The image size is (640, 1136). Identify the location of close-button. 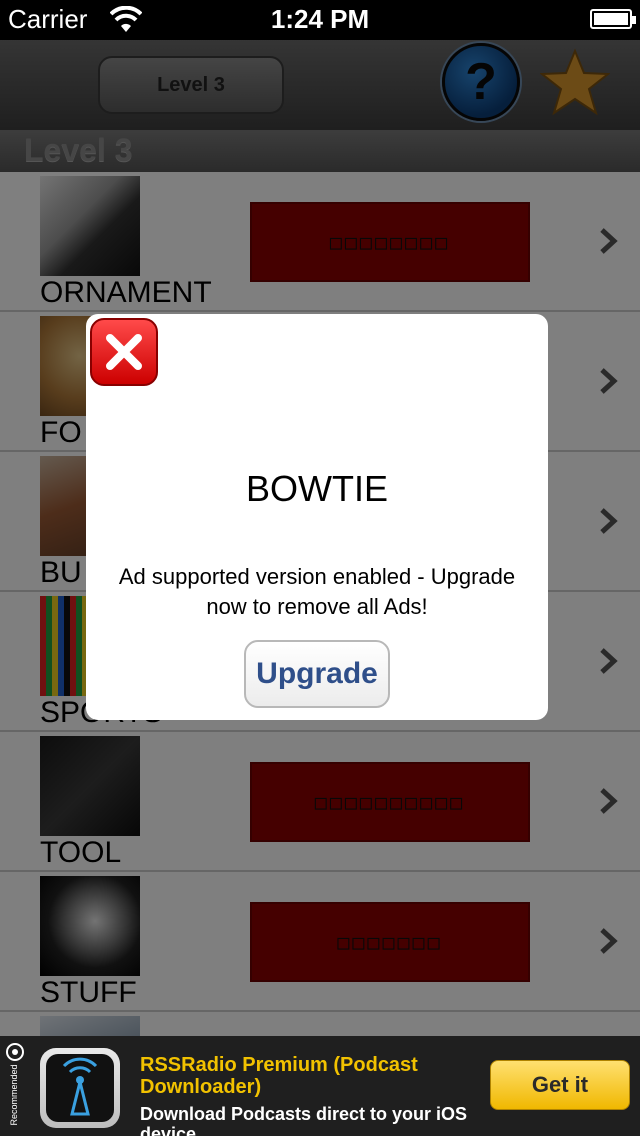
(124, 352).